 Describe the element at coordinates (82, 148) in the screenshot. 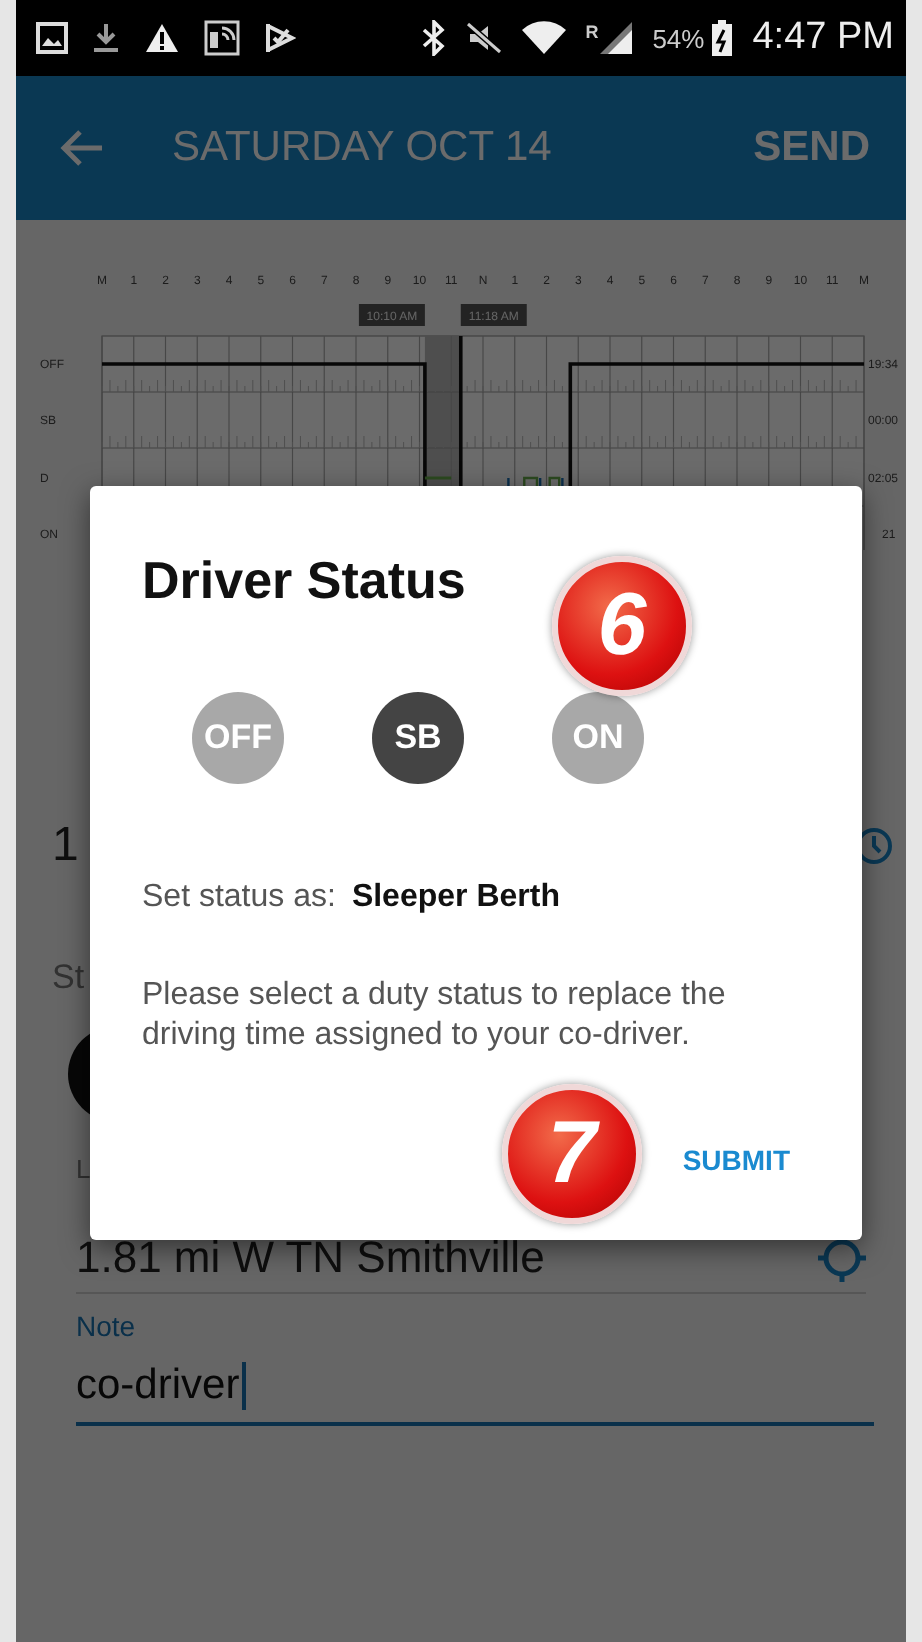

I see `back-arrow-icon` at that location.